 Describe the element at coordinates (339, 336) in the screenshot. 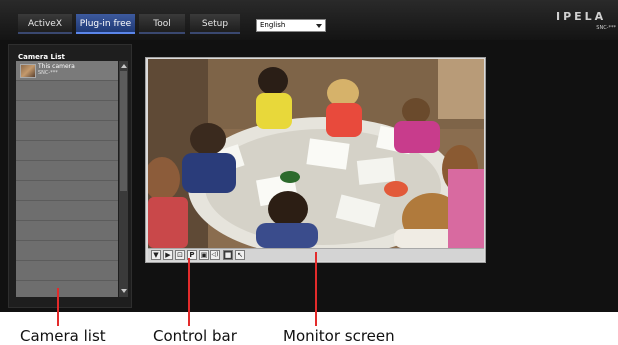

I see `monitor-screen-callout: Monitor screen` at that location.